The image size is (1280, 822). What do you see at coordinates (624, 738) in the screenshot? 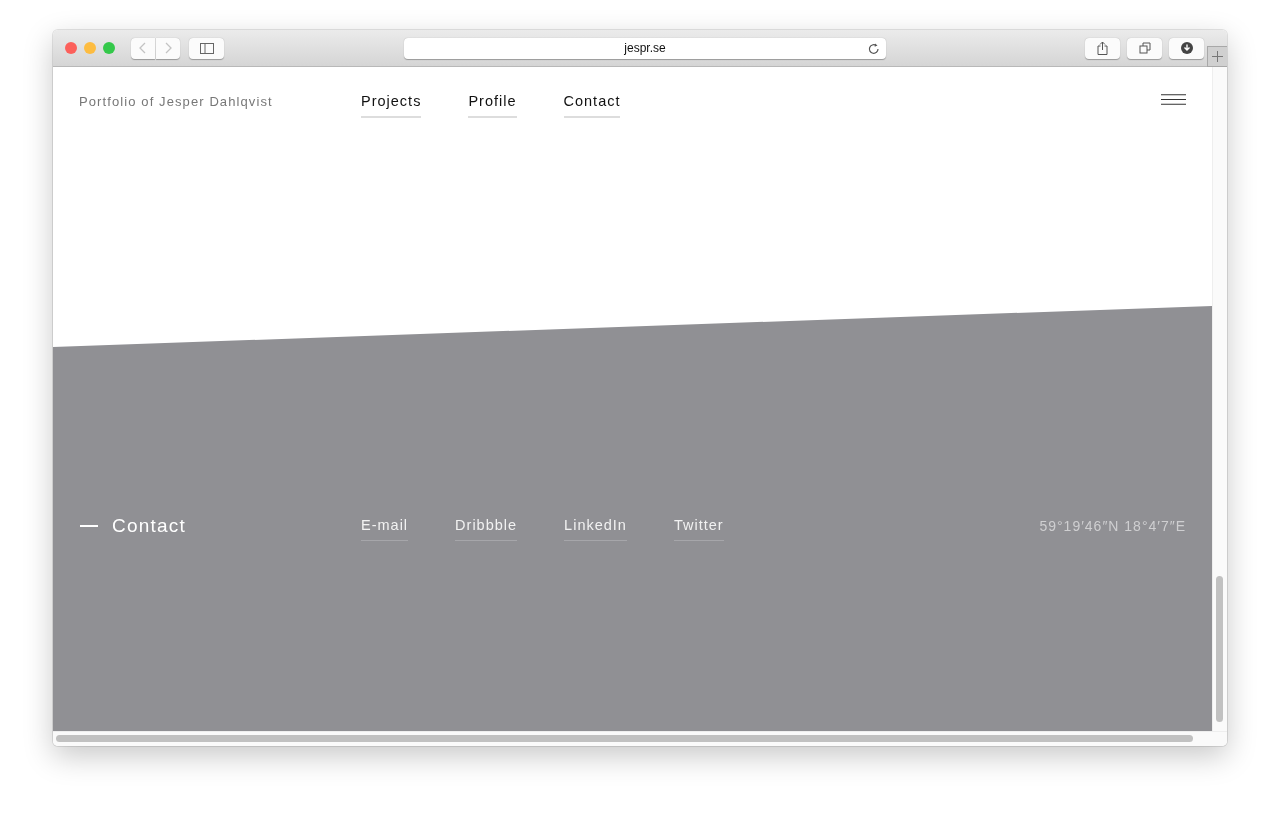
I see `horizontal-scrollbar-thumb` at bounding box center [624, 738].